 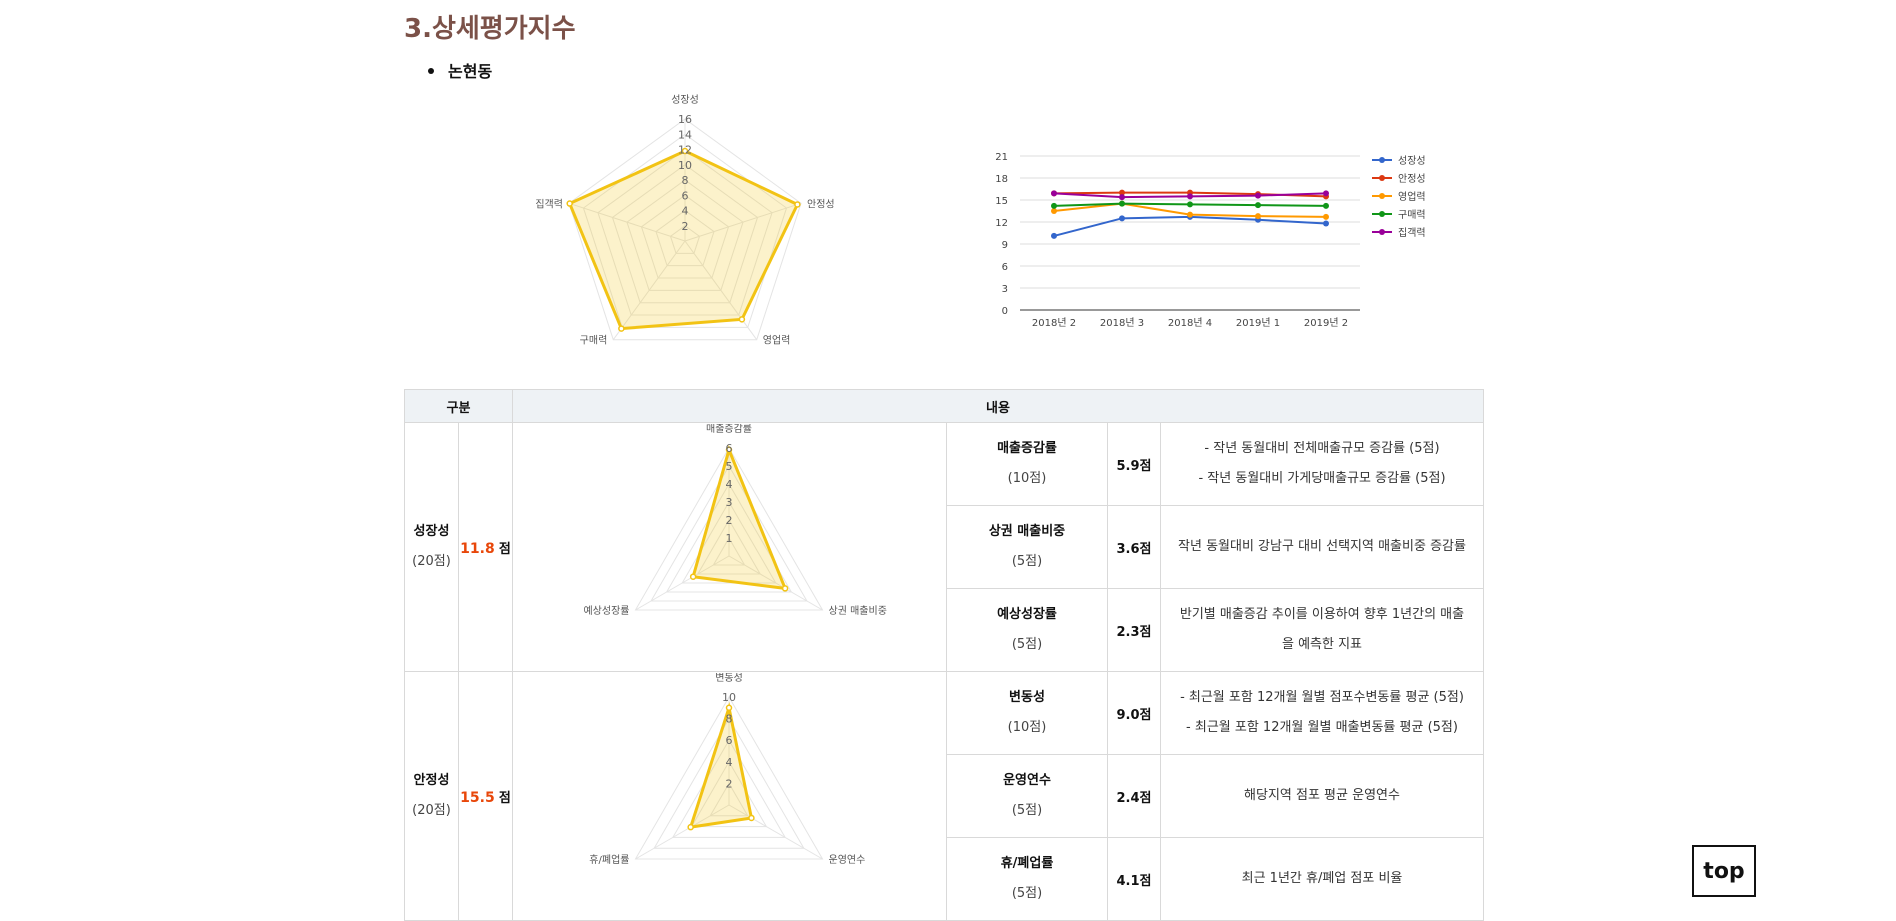 I want to click on radar-axis-label: 구매력, so click(x=594, y=341).